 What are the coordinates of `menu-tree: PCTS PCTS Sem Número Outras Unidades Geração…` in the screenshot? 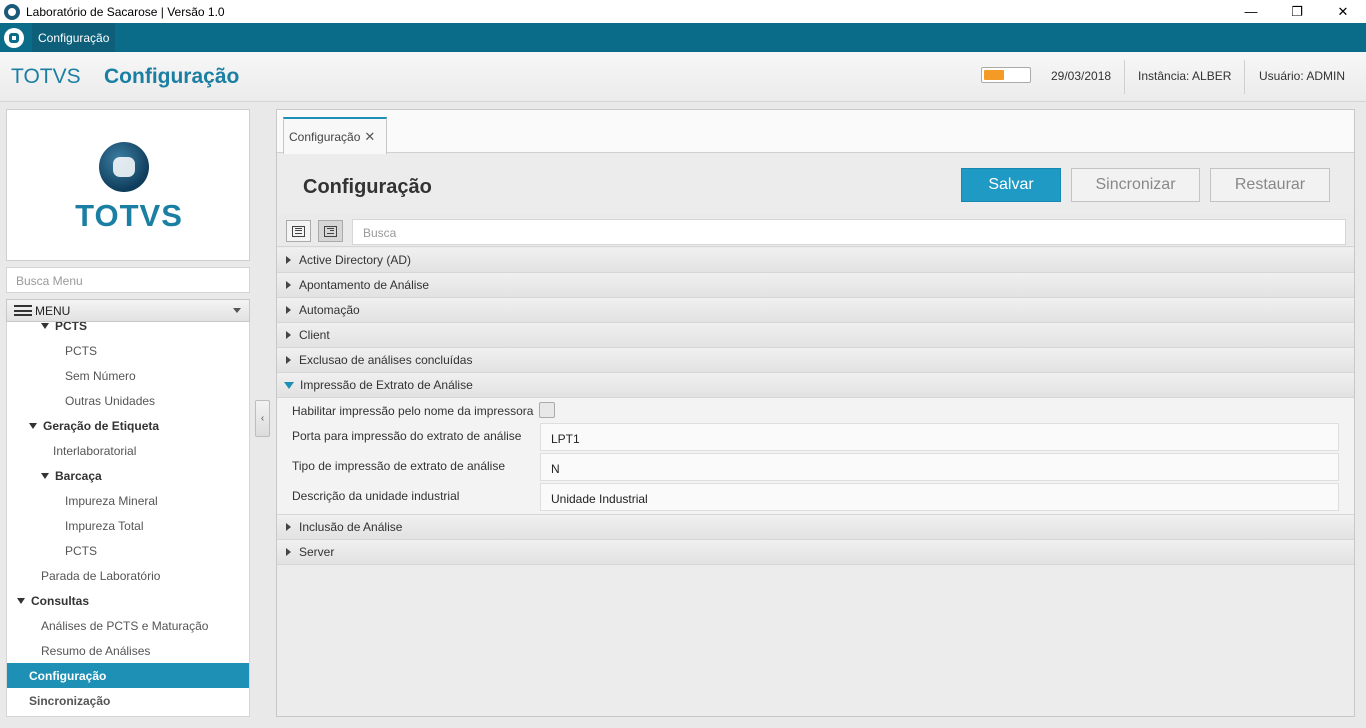 It's located at (128, 519).